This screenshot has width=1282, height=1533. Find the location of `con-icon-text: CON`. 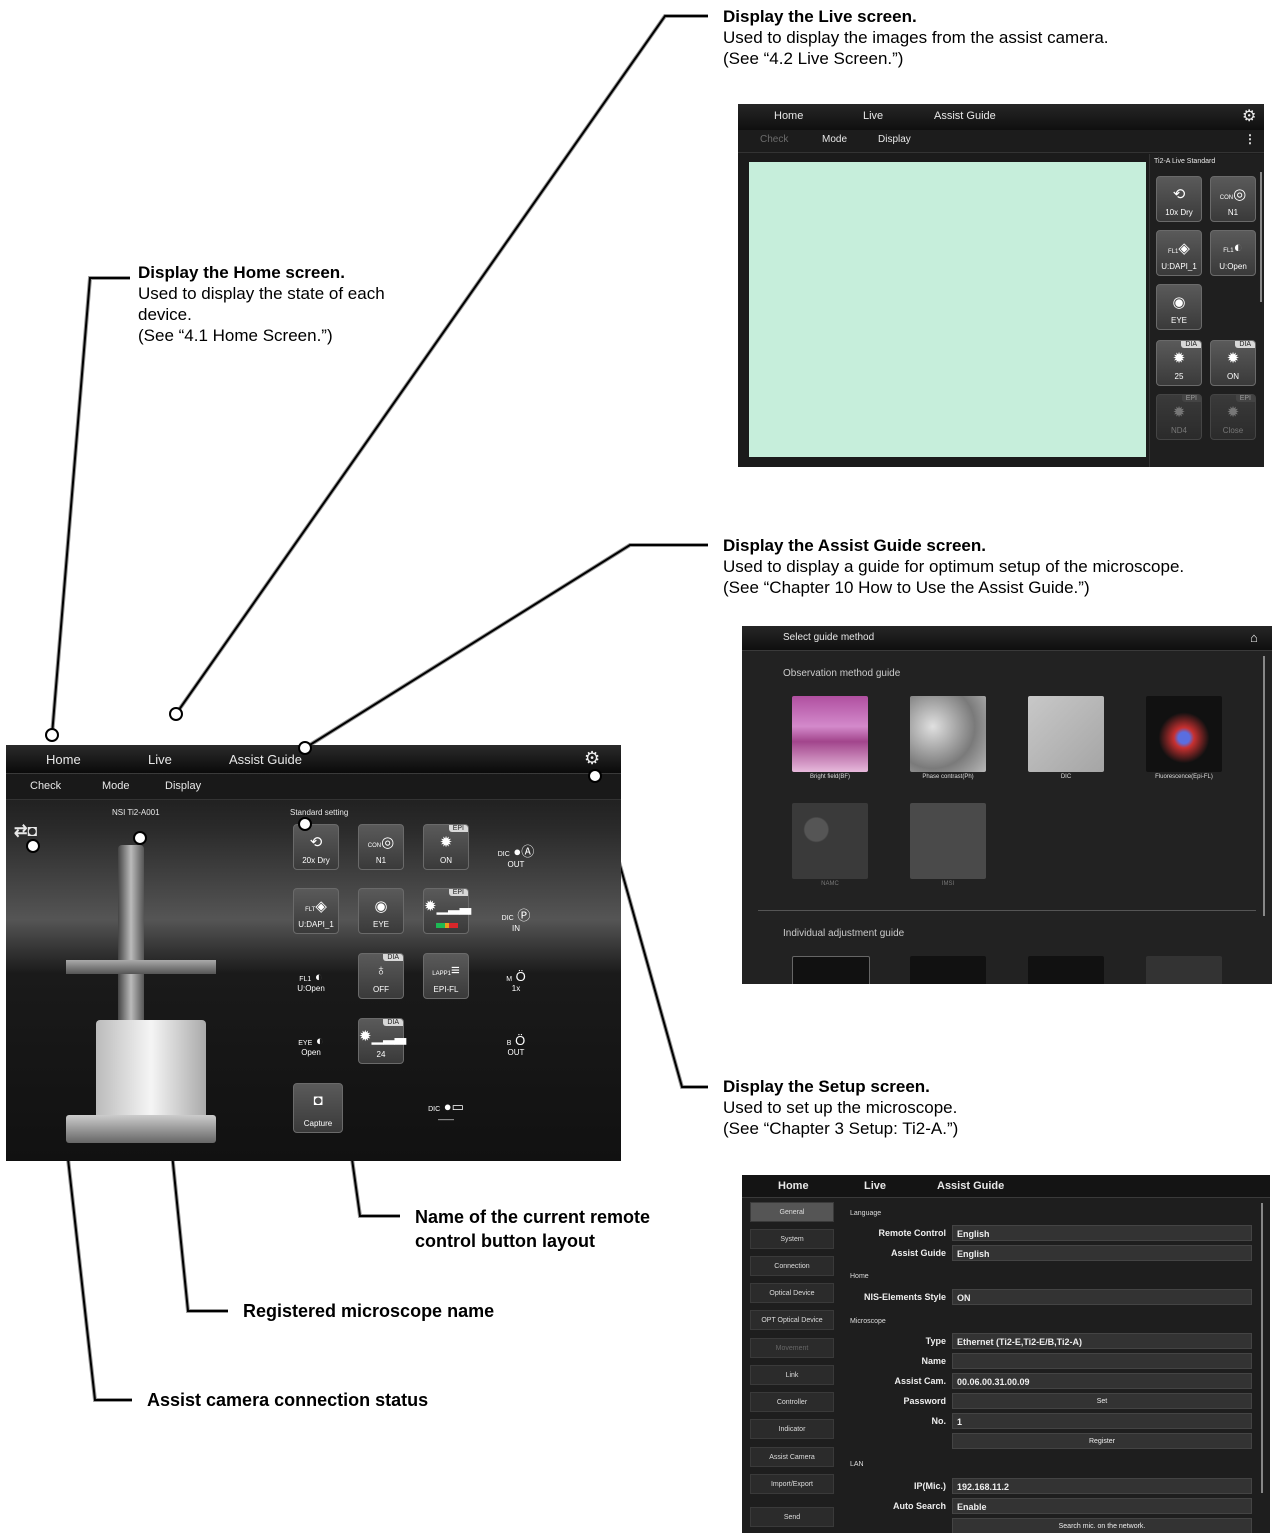

con-icon-text: CON is located at coordinates (1226, 198).